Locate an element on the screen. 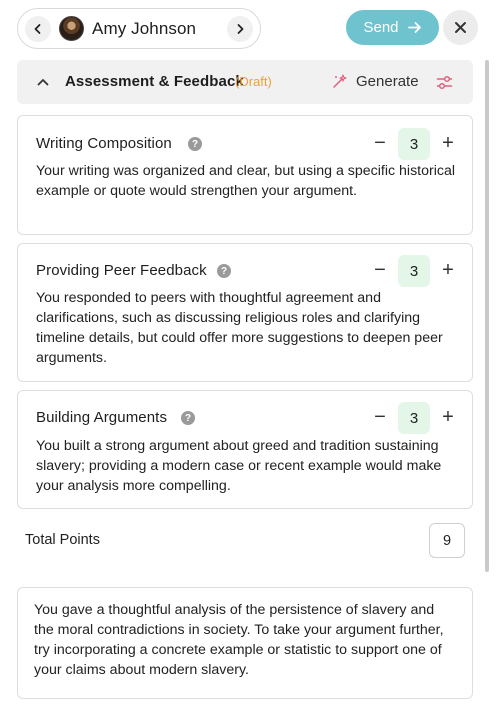 Image resolution: width=497 pixels, height=712 pixels. total-points-label: Total Points is located at coordinates (62, 540).